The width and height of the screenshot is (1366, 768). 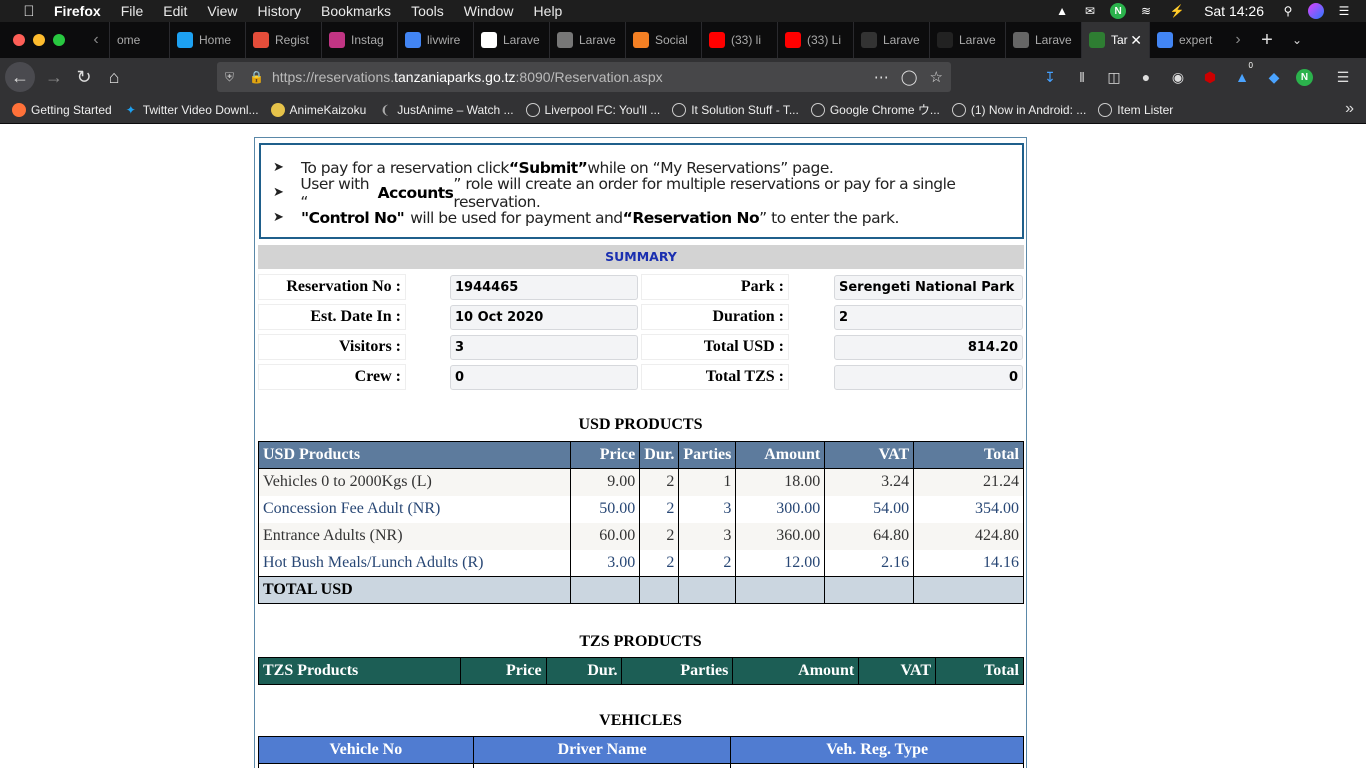 What do you see at coordinates (427, 11) in the screenshot?
I see `menu-tools: Tools` at bounding box center [427, 11].